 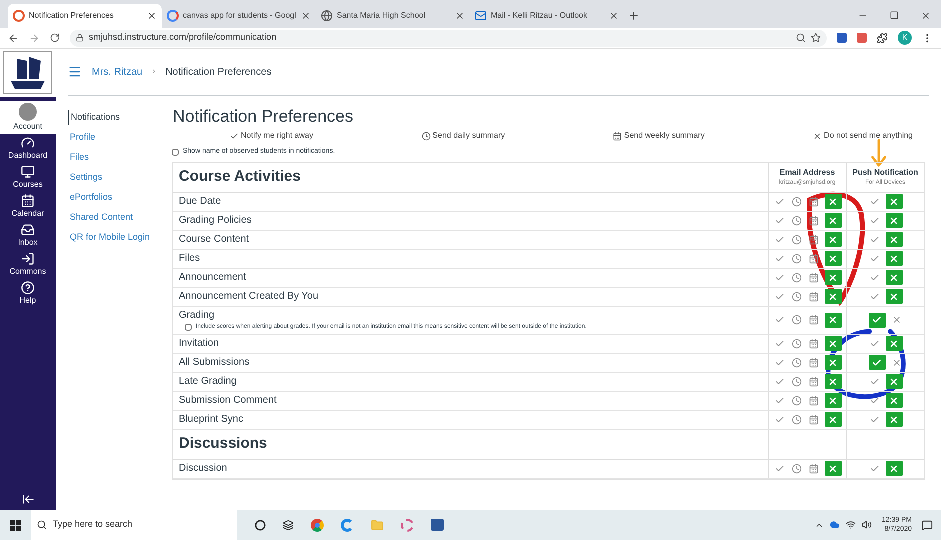 I want to click on observed-students-checkbox, so click(x=175, y=152).